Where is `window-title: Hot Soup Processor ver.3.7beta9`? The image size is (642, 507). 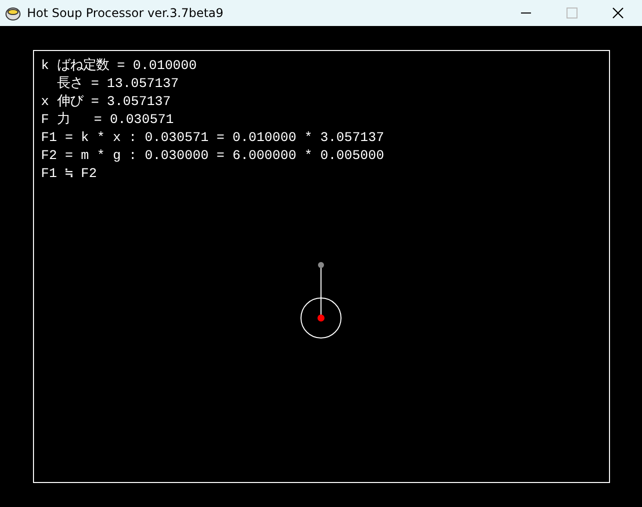 window-title: Hot Soup Processor ver.3.7beta9 is located at coordinates (125, 13).